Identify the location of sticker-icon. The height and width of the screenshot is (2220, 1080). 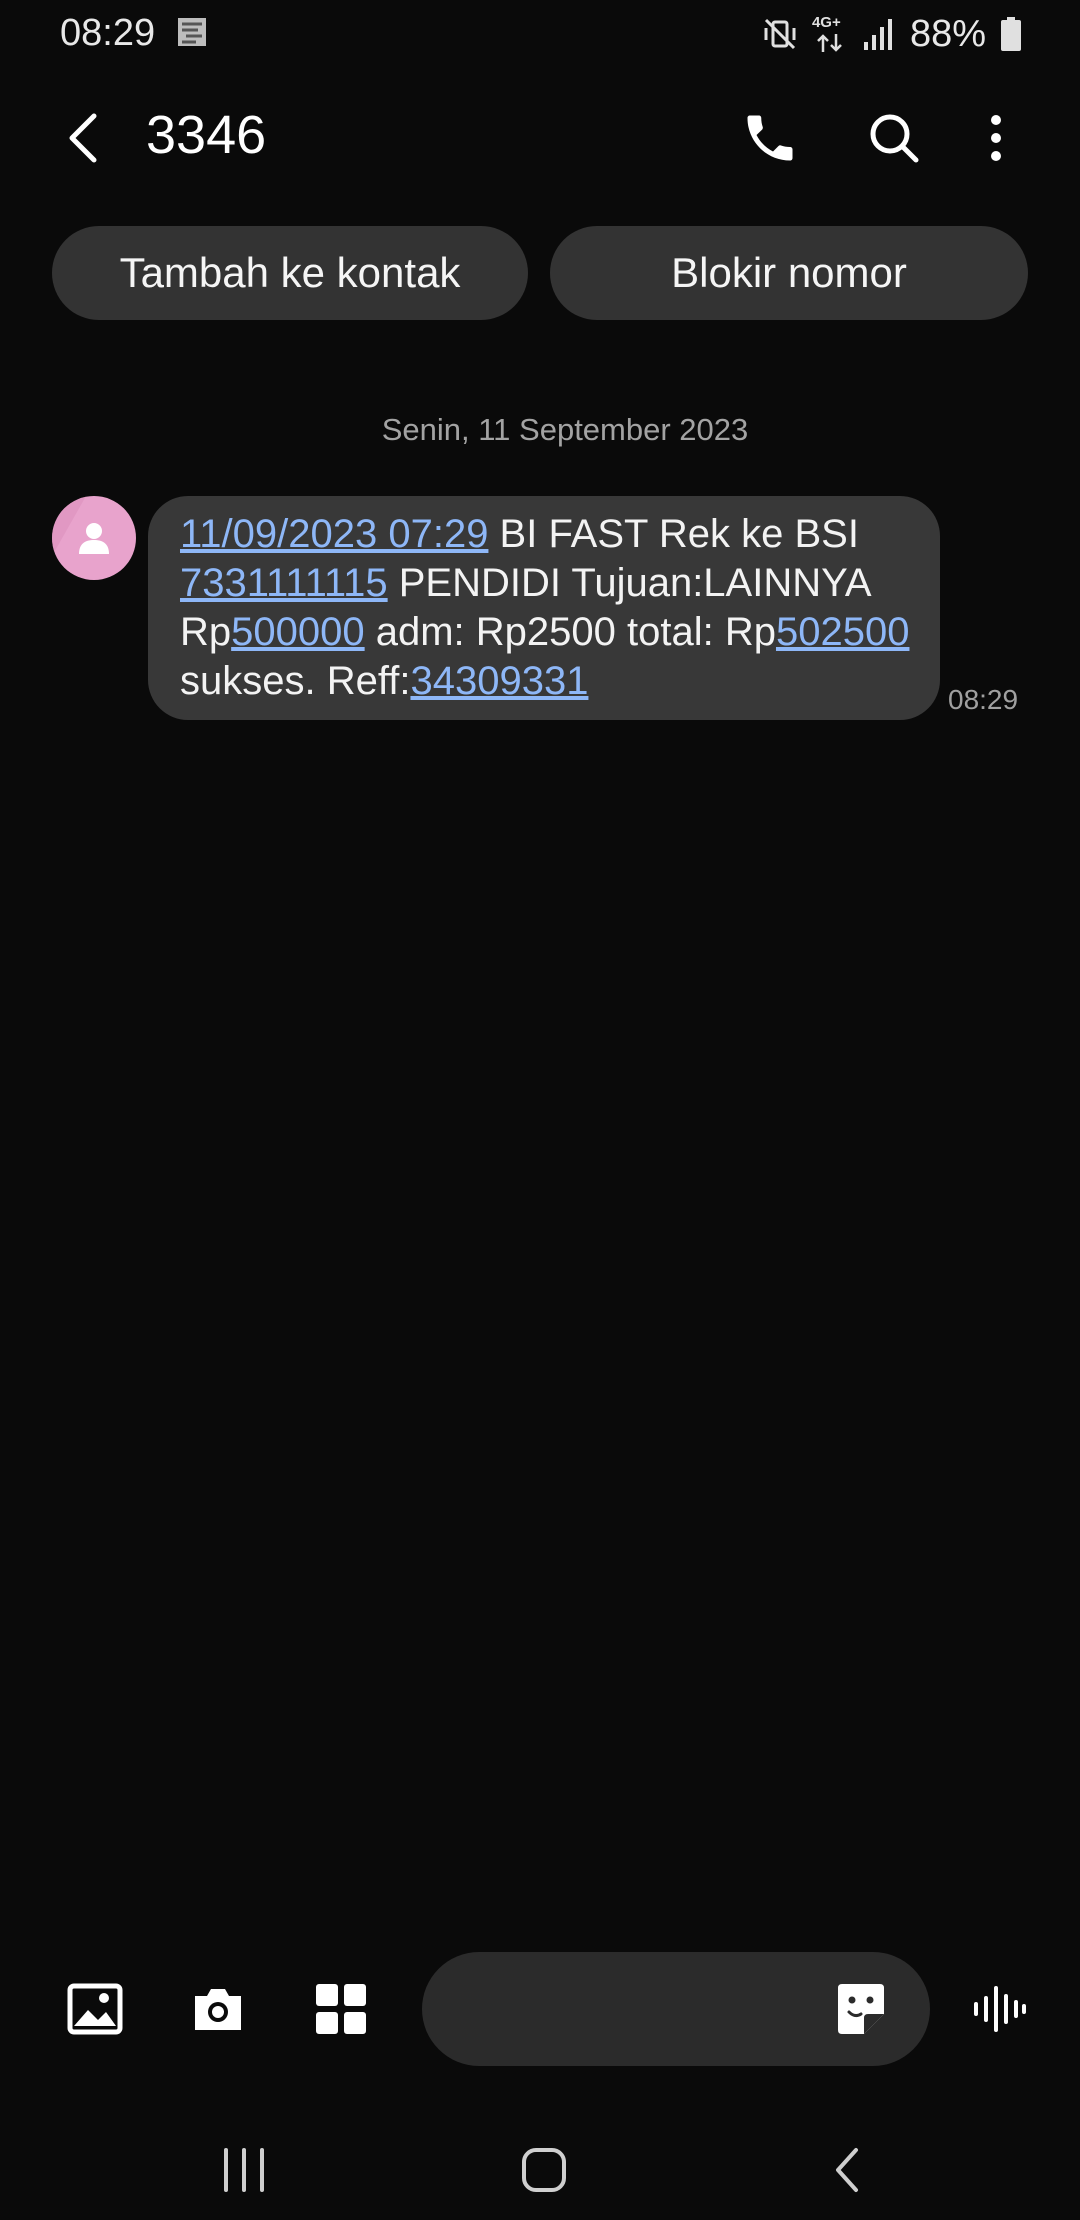
(861, 2009).